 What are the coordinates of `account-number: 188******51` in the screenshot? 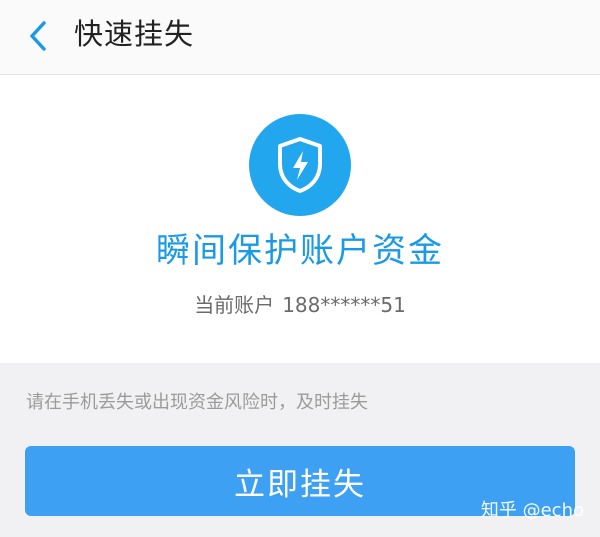 It's located at (344, 305).